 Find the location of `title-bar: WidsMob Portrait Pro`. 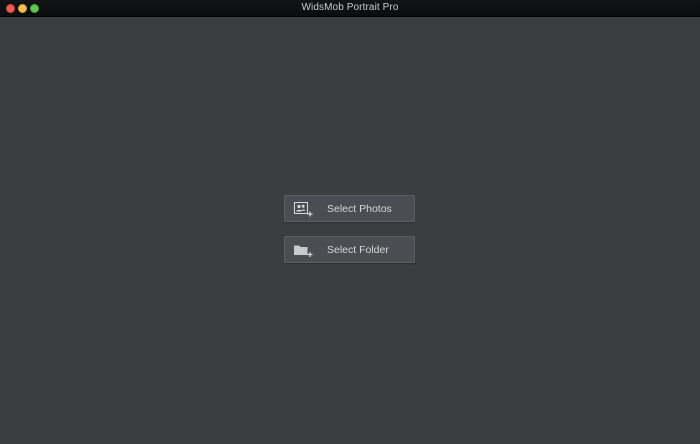

title-bar: WidsMob Portrait Pro is located at coordinates (350, 8).